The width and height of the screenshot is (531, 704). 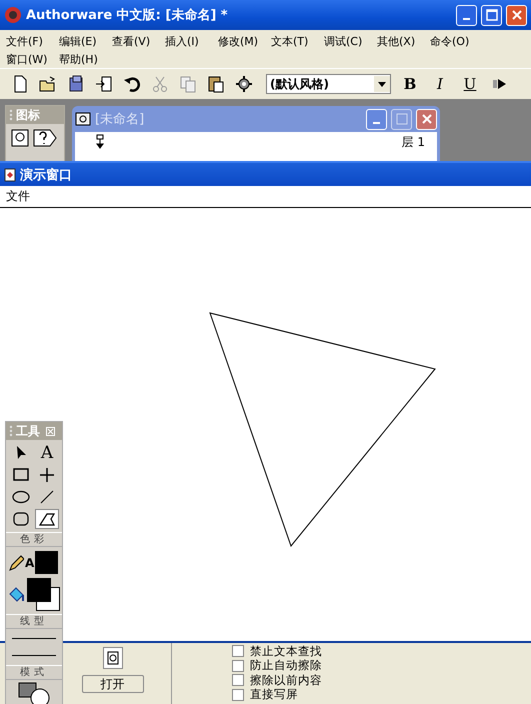 I want to click on menu-item: 帮助(H), so click(x=83, y=59).